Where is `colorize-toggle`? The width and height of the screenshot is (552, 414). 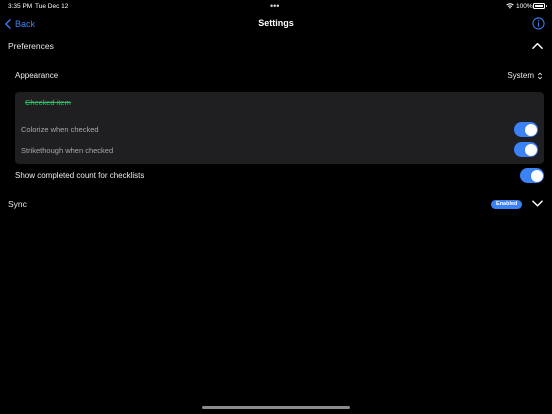 colorize-toggle is located at coordinates (526, 129).